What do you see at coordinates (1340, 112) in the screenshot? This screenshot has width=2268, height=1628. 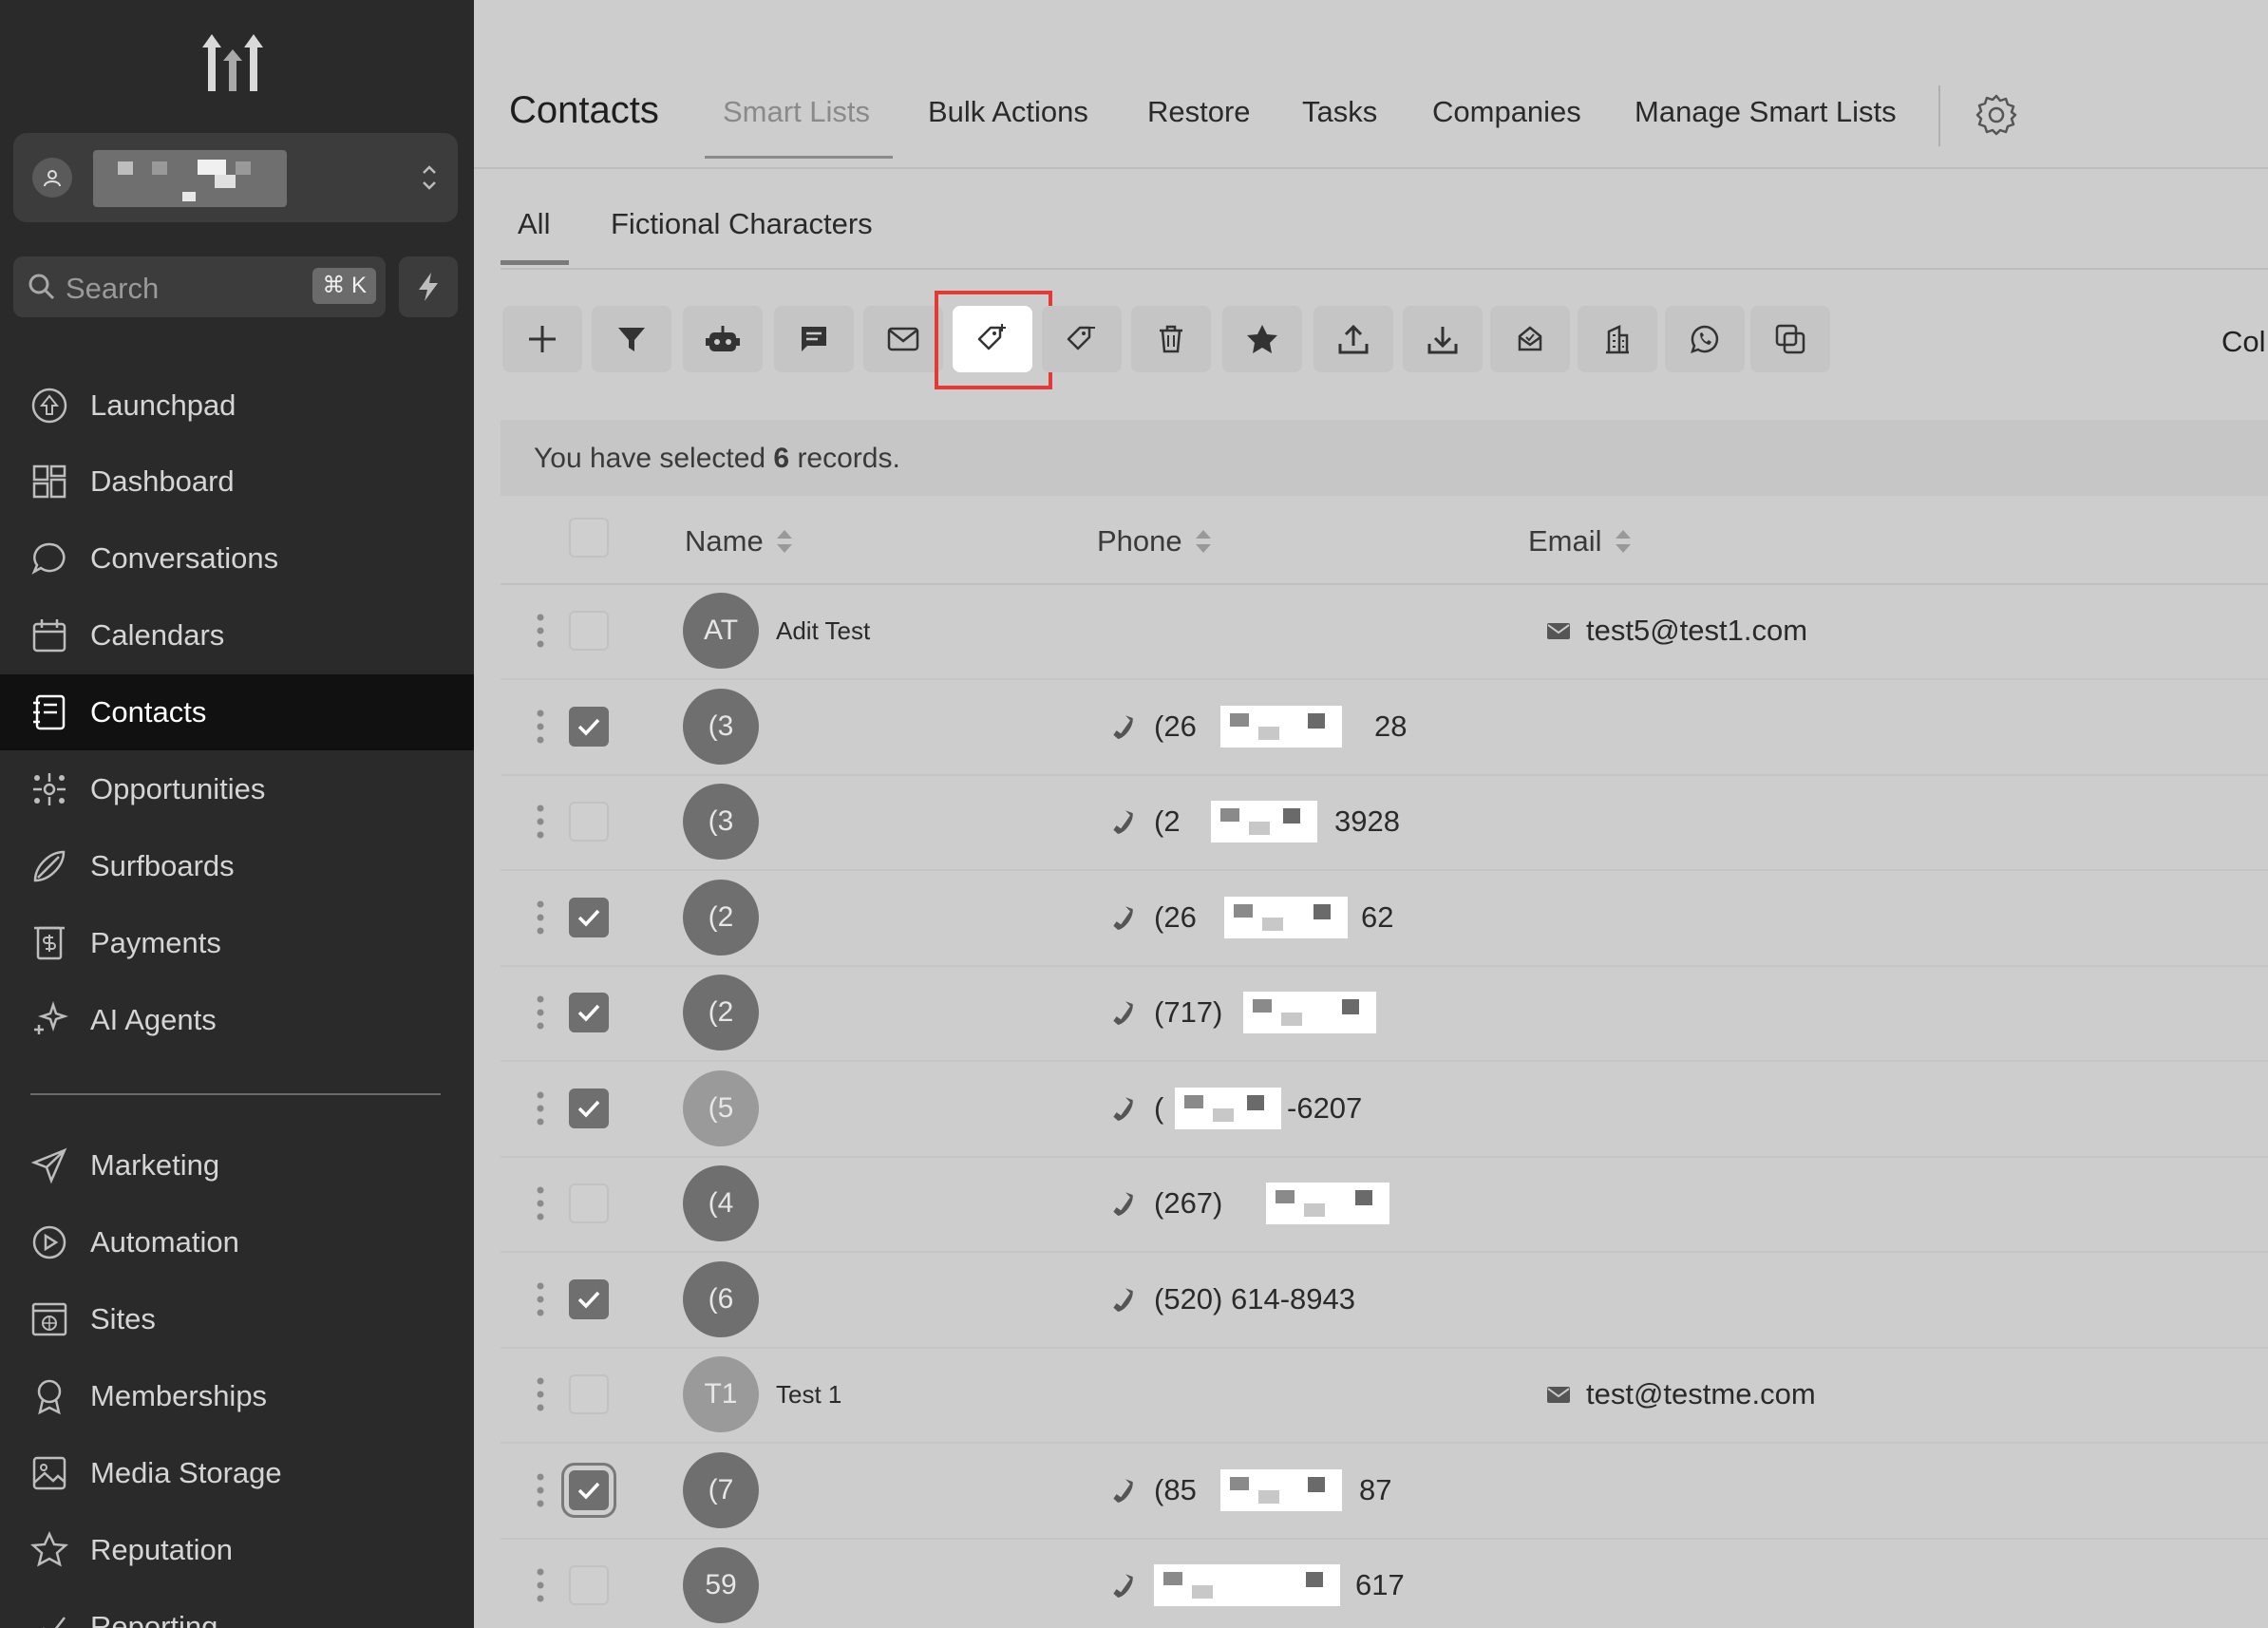 I see `tab-tasks: Tasks` at bounding box center [1340, 112].